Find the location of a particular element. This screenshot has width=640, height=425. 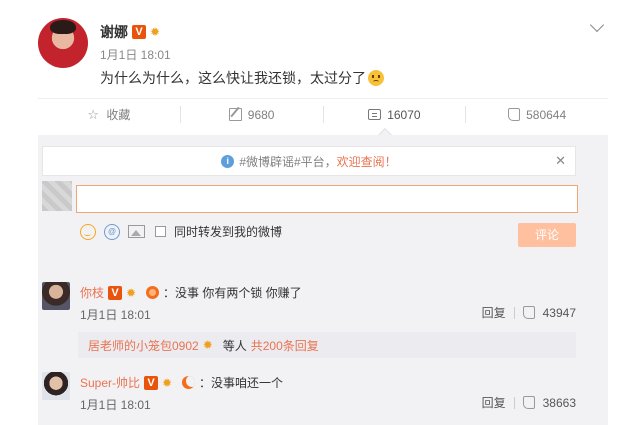

comment-toolbar: @ 同时转发到我的微博 is located at coordinates (181, 231).